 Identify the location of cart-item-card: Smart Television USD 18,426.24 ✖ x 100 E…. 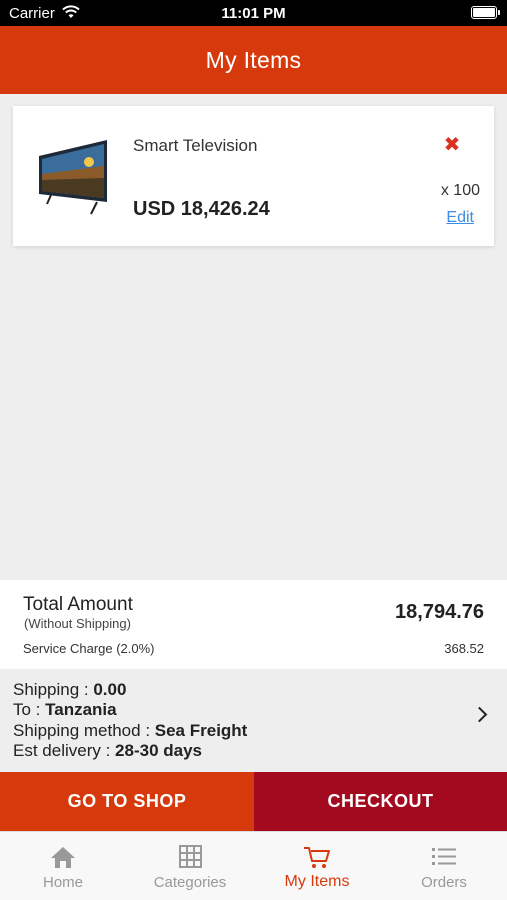
(253, 176).